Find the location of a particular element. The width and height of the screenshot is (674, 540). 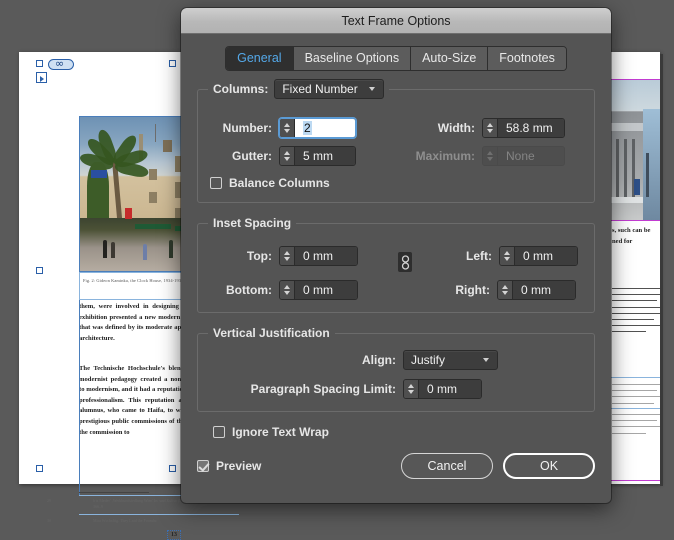

inset-left-field: 0 mm is located at coordinates (538, 256).